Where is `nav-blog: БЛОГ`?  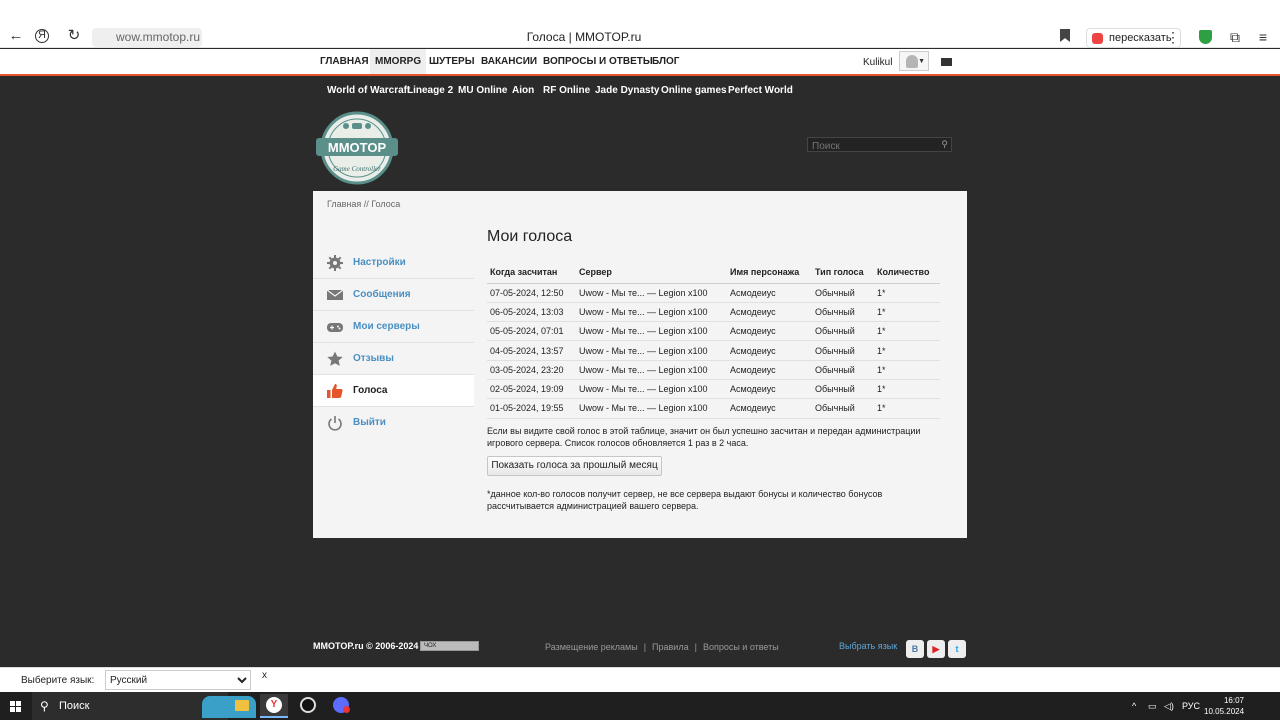
nav-blog: БЛОГ is located at coordinates (665, 61).